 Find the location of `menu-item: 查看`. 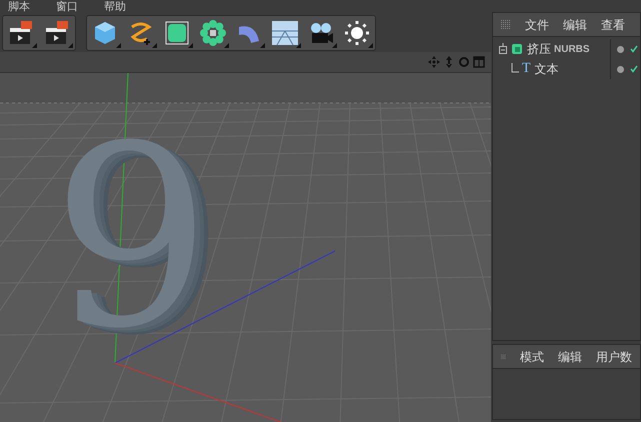

menu-item: 查看 is located at coordinates (613, 25).